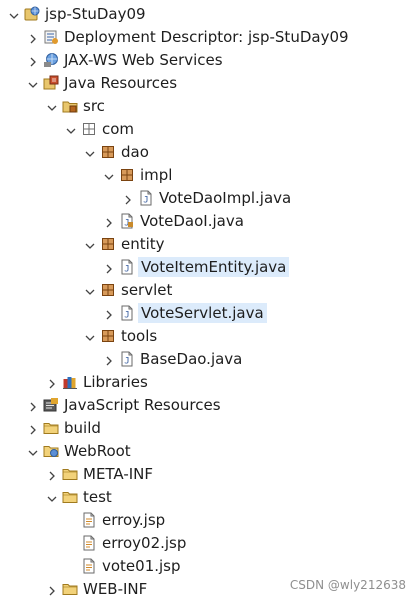 The height and width of the screenshot is (603, 418). I want to click on tree-item-test: test, so click(209, 497).